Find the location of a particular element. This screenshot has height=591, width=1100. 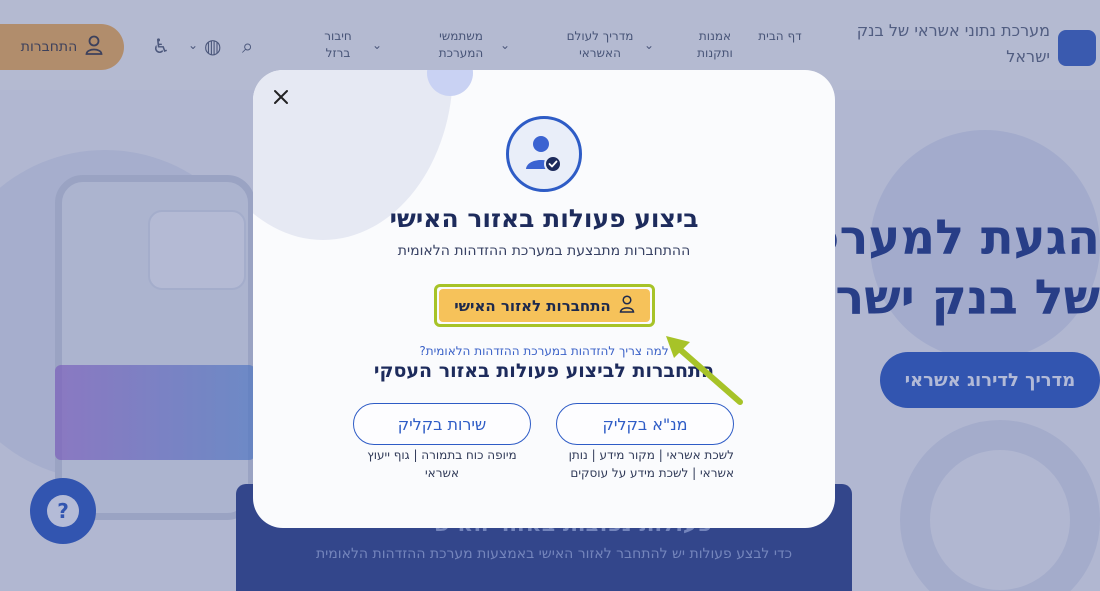

personal-area-login-button: התחברות לאזור האישי is located at coordinates (544, 305).